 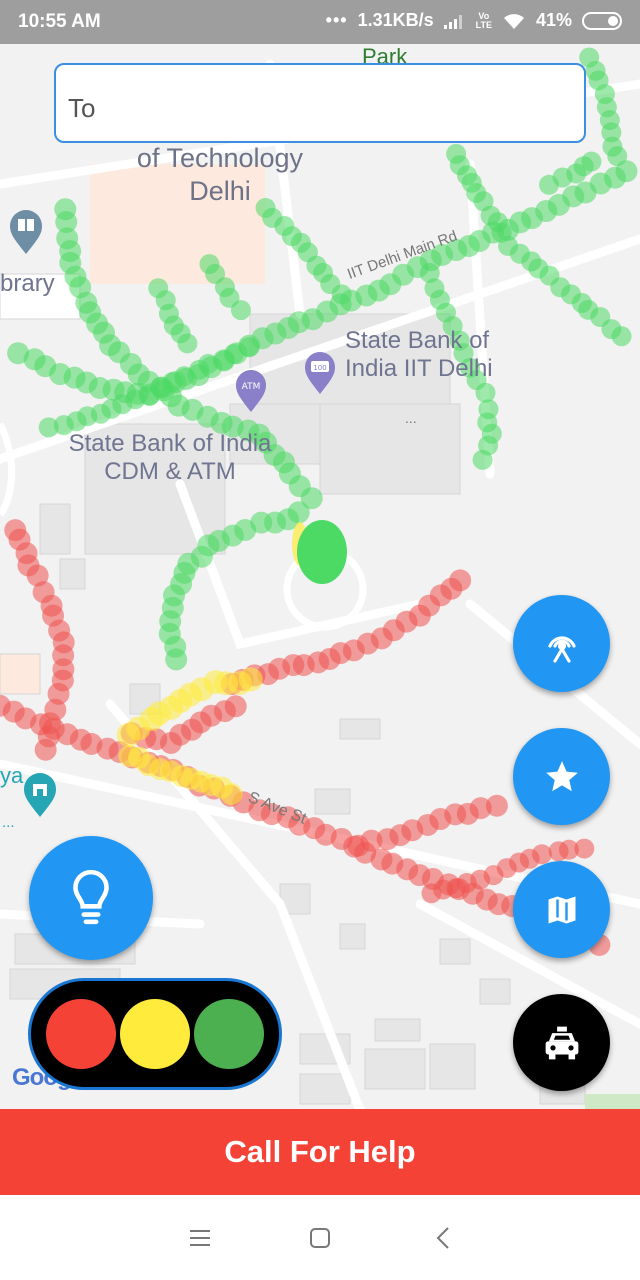 I want to click on svg-text: ATM, so click(x=251, y=387).